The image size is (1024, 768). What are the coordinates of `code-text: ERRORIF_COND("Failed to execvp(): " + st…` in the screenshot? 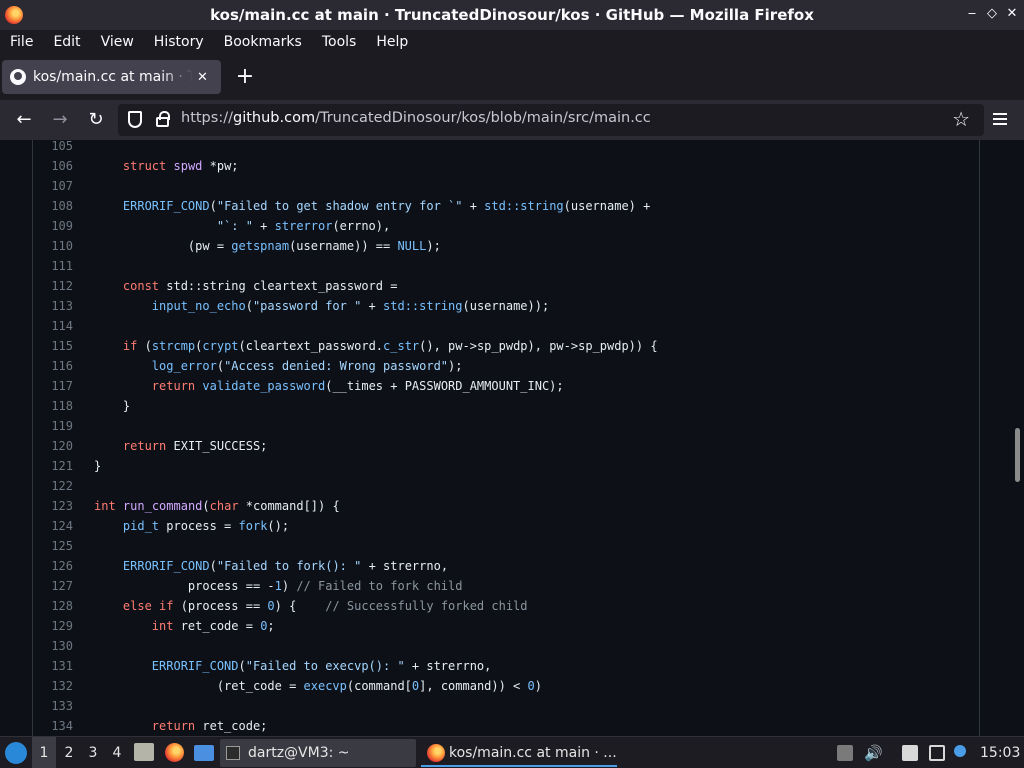 It's located at (321, 666).